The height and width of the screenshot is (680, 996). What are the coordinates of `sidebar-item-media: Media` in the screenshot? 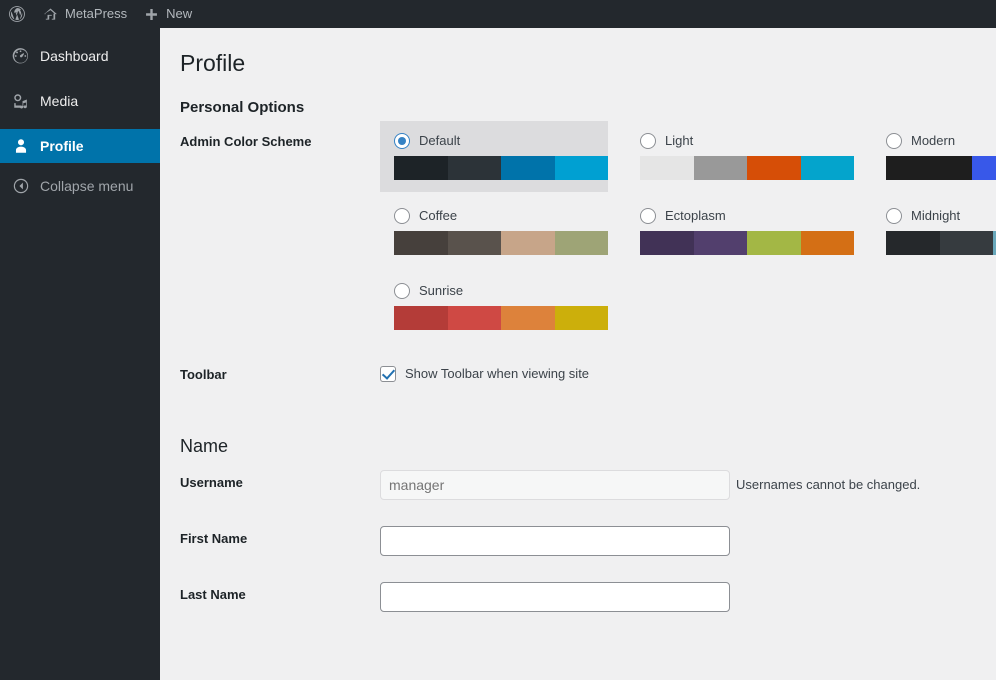 It's located at (80, 101).